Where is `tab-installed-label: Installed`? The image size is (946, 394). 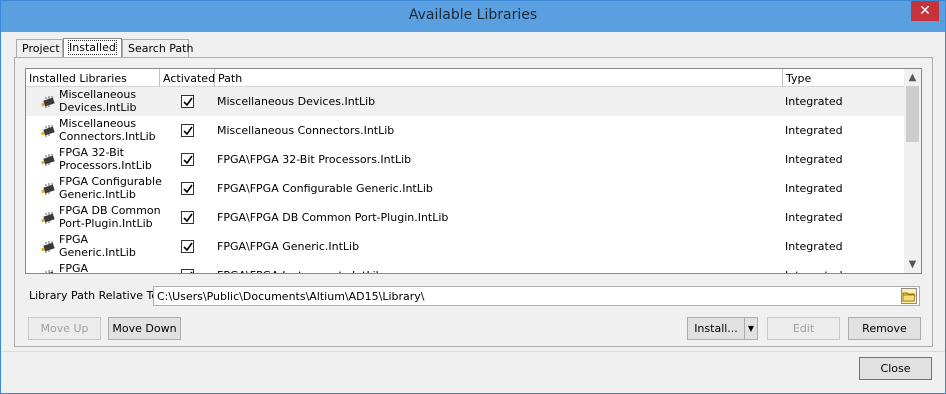
tab-installed-label: Installed is located at coordinates (92, 47).